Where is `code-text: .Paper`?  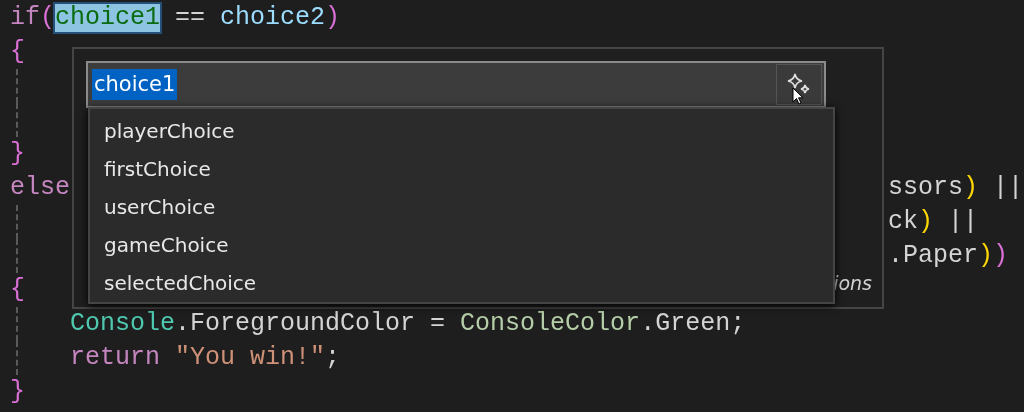
code-text: .Paper is located at coordinates (933, 256).